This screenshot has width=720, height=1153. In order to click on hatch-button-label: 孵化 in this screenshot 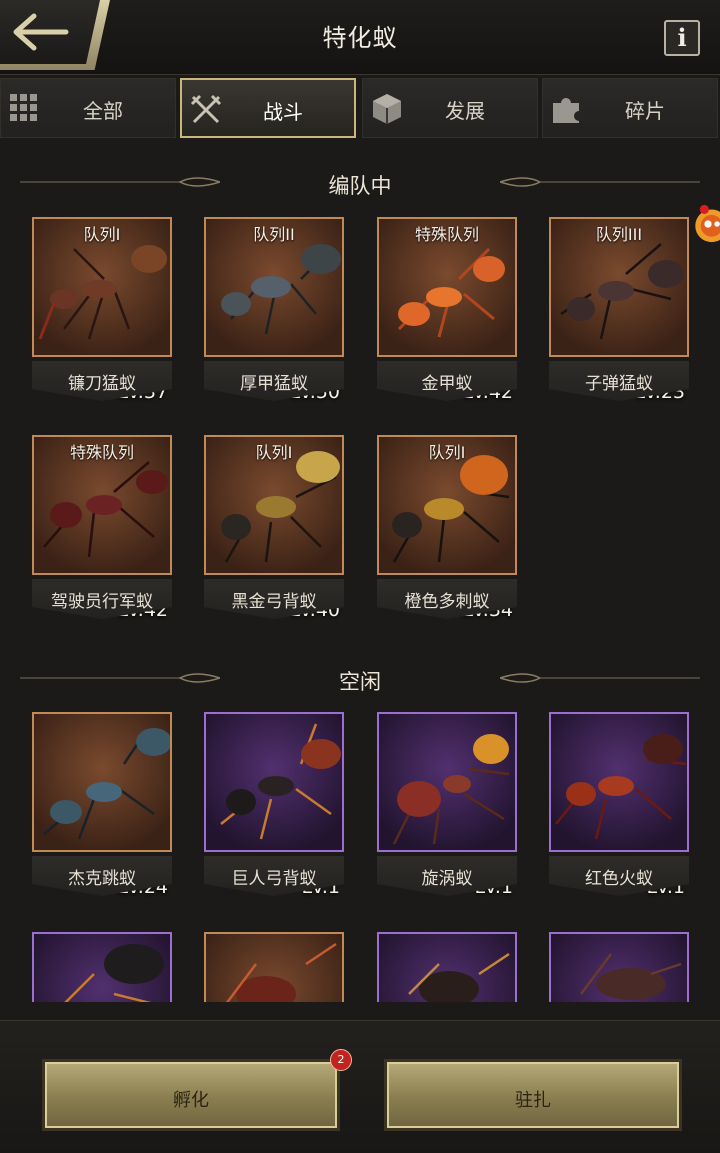, I will do `click(191, 1100)`.